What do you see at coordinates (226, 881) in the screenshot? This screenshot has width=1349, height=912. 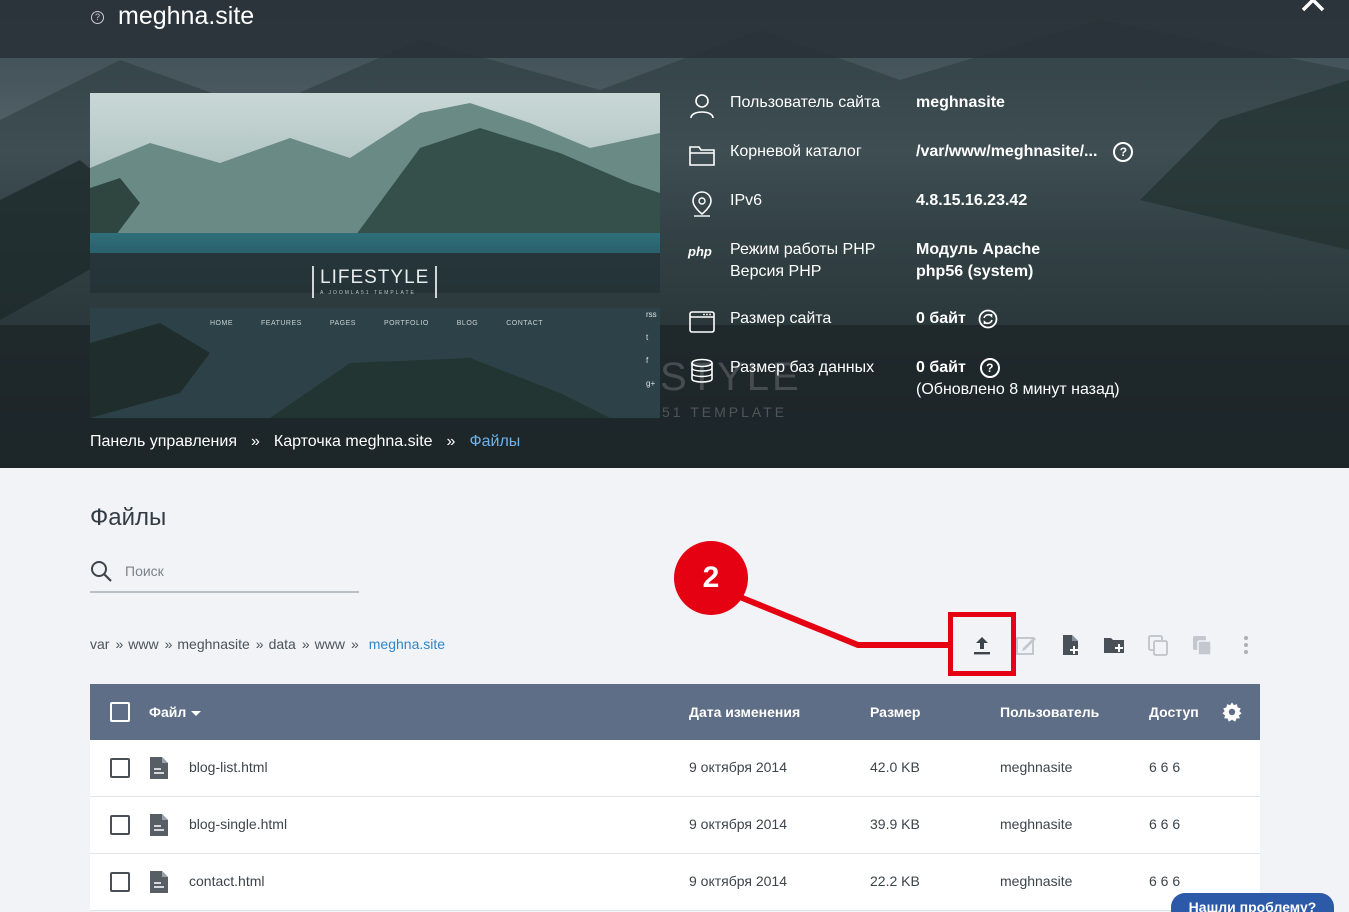 I see `file-name: contact.html` at bounding box center [226, 881].